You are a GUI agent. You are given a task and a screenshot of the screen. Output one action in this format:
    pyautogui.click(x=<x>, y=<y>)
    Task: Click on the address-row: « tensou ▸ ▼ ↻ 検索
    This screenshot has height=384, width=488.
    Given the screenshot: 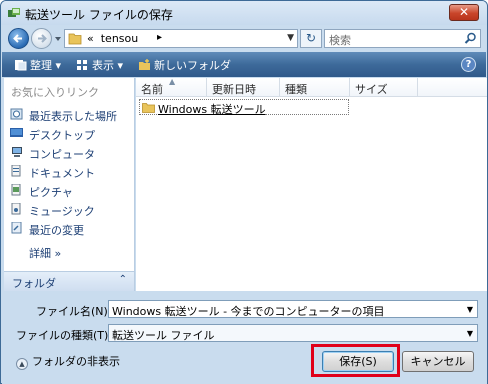 What is the action you would take?
    pyautogui.click(x=244, y=38)
    